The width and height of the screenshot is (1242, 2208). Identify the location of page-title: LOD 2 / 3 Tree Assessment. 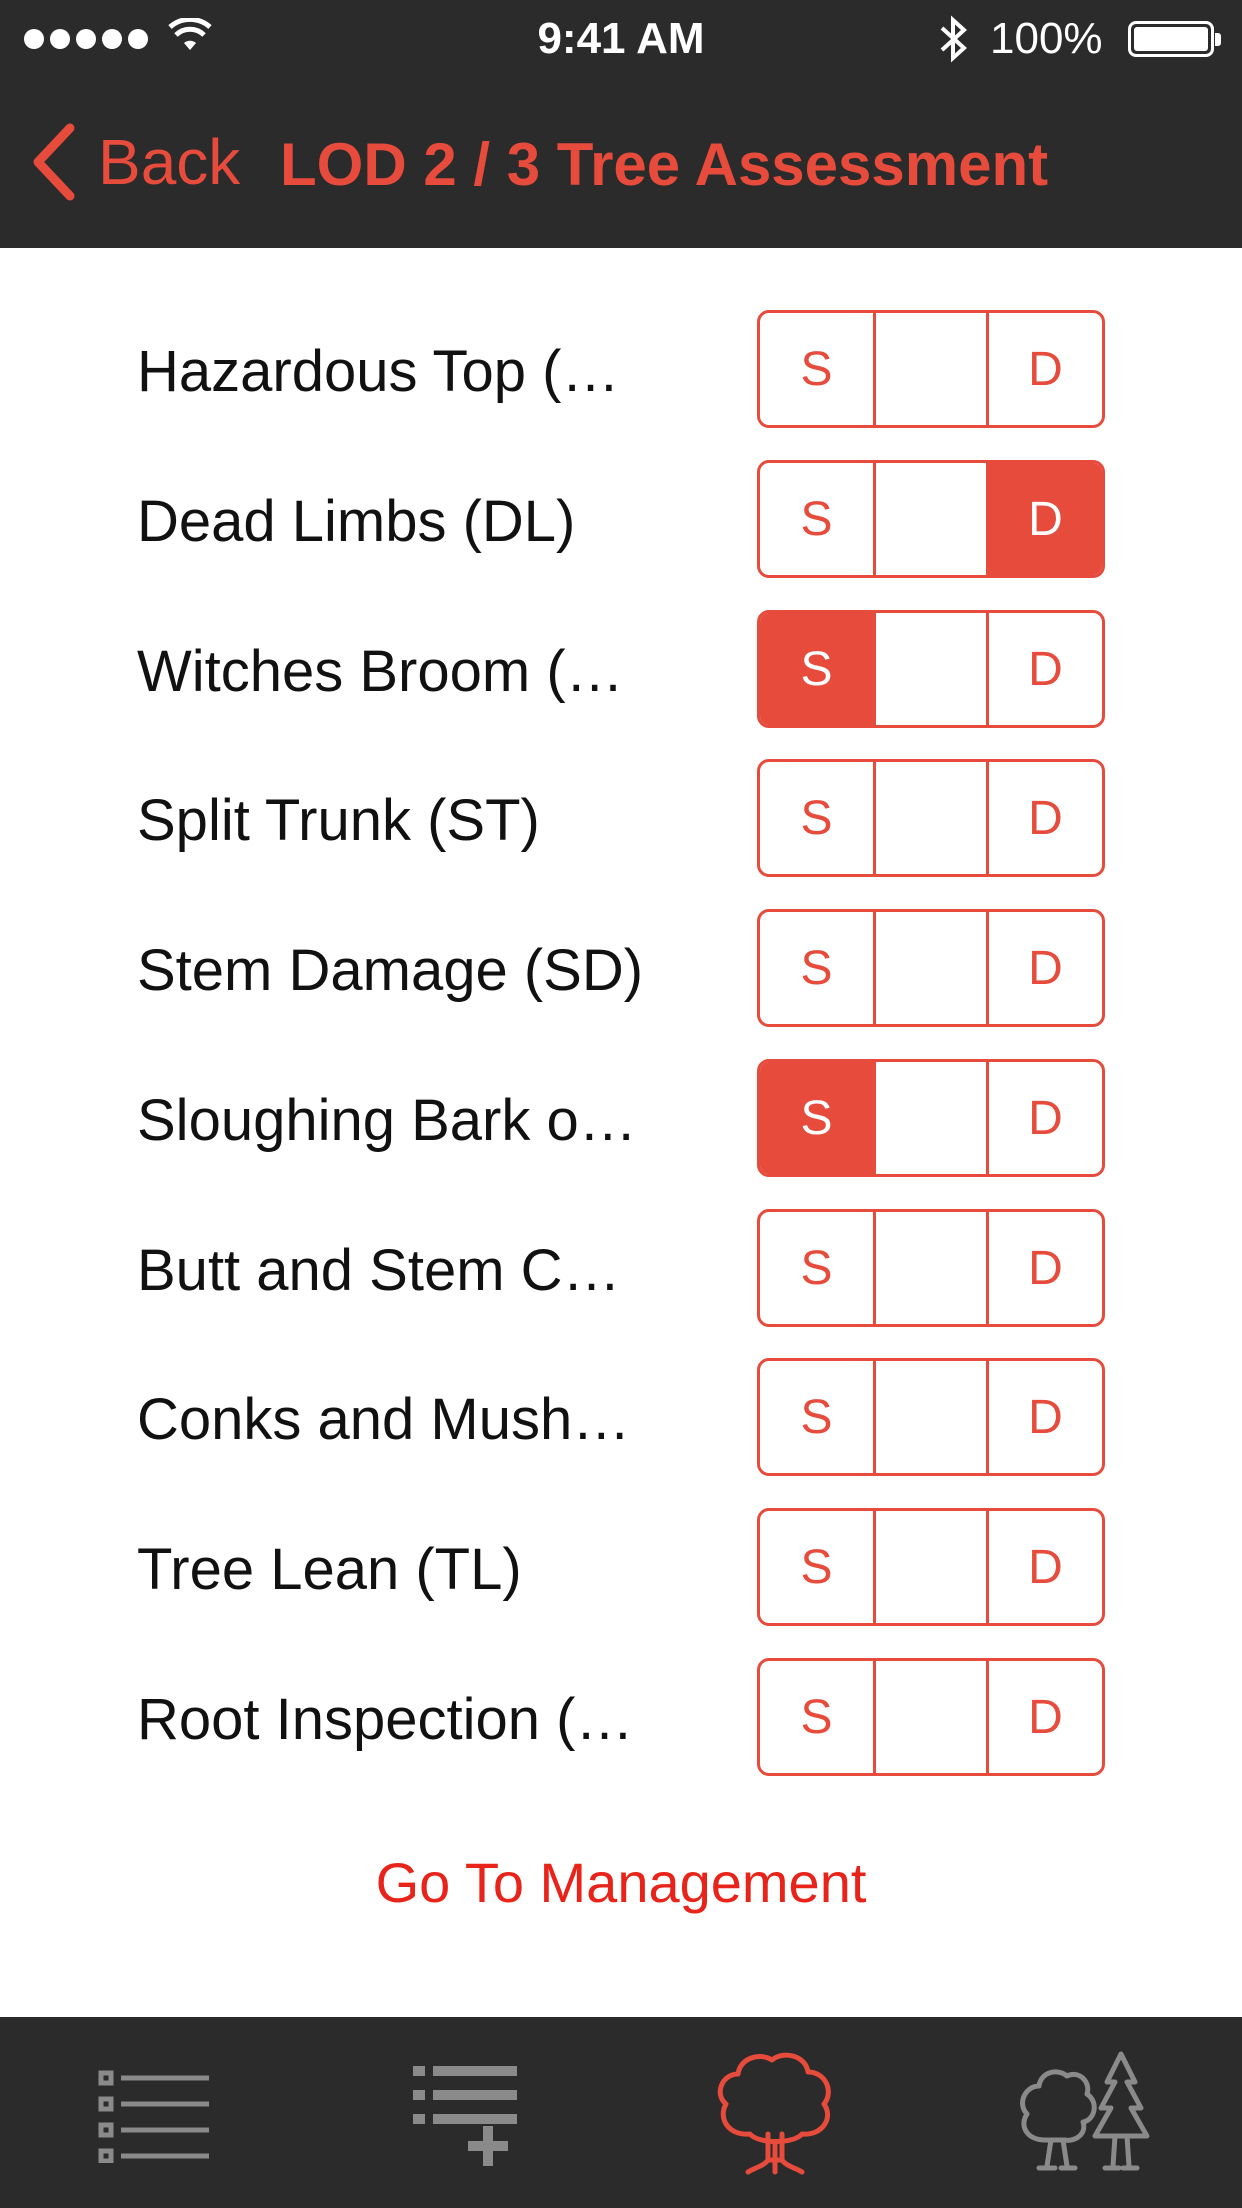
(664, 164).